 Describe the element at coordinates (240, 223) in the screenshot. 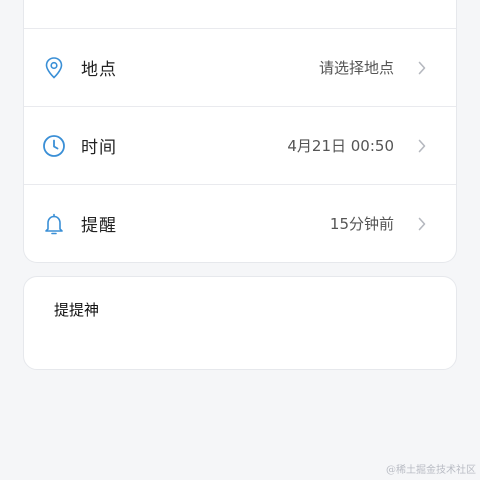

I see `reminder-row: 提醒 15分钟前` at that location.